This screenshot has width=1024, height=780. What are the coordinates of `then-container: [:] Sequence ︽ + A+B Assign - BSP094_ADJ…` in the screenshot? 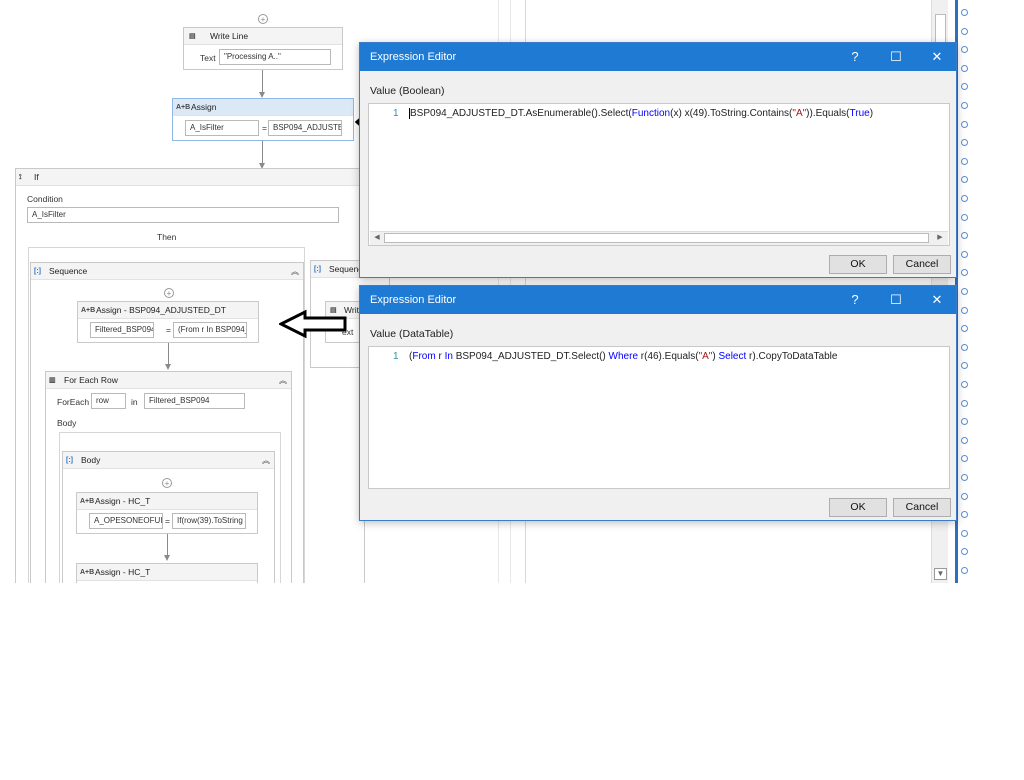 It's located at (166, 415).